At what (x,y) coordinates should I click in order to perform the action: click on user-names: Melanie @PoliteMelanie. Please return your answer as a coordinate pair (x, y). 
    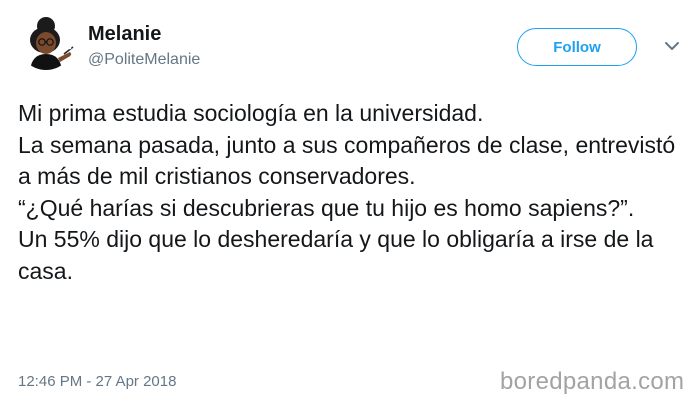
    Looking at the image, I should click on (144, 47).